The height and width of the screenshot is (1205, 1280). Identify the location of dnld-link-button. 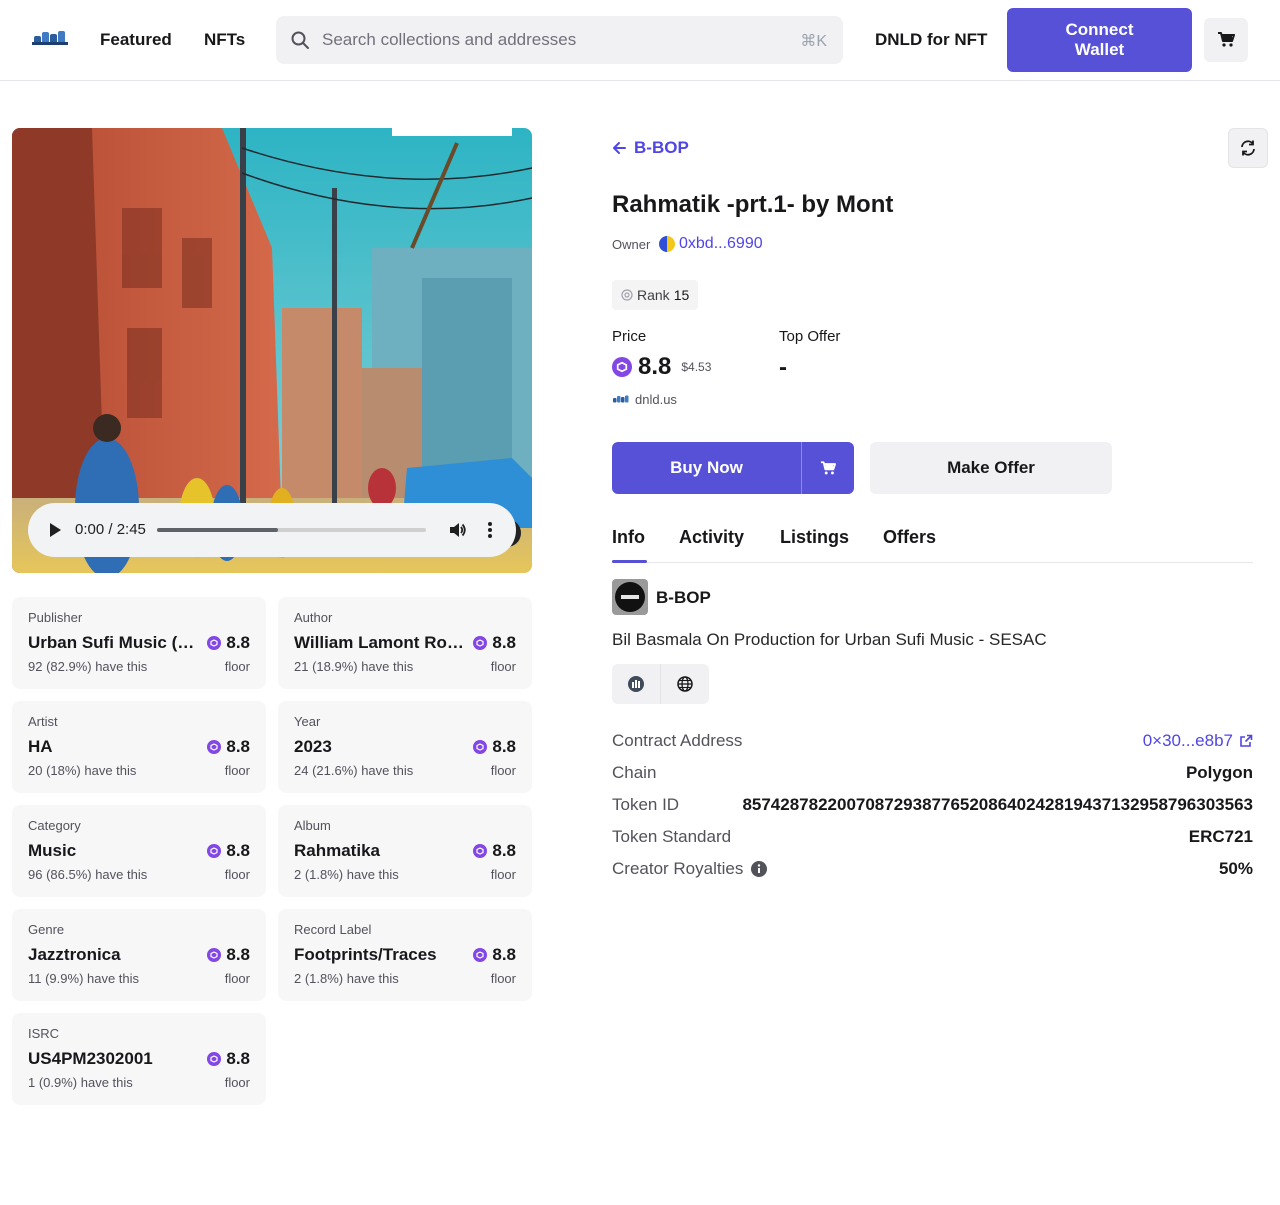
(636, 684).